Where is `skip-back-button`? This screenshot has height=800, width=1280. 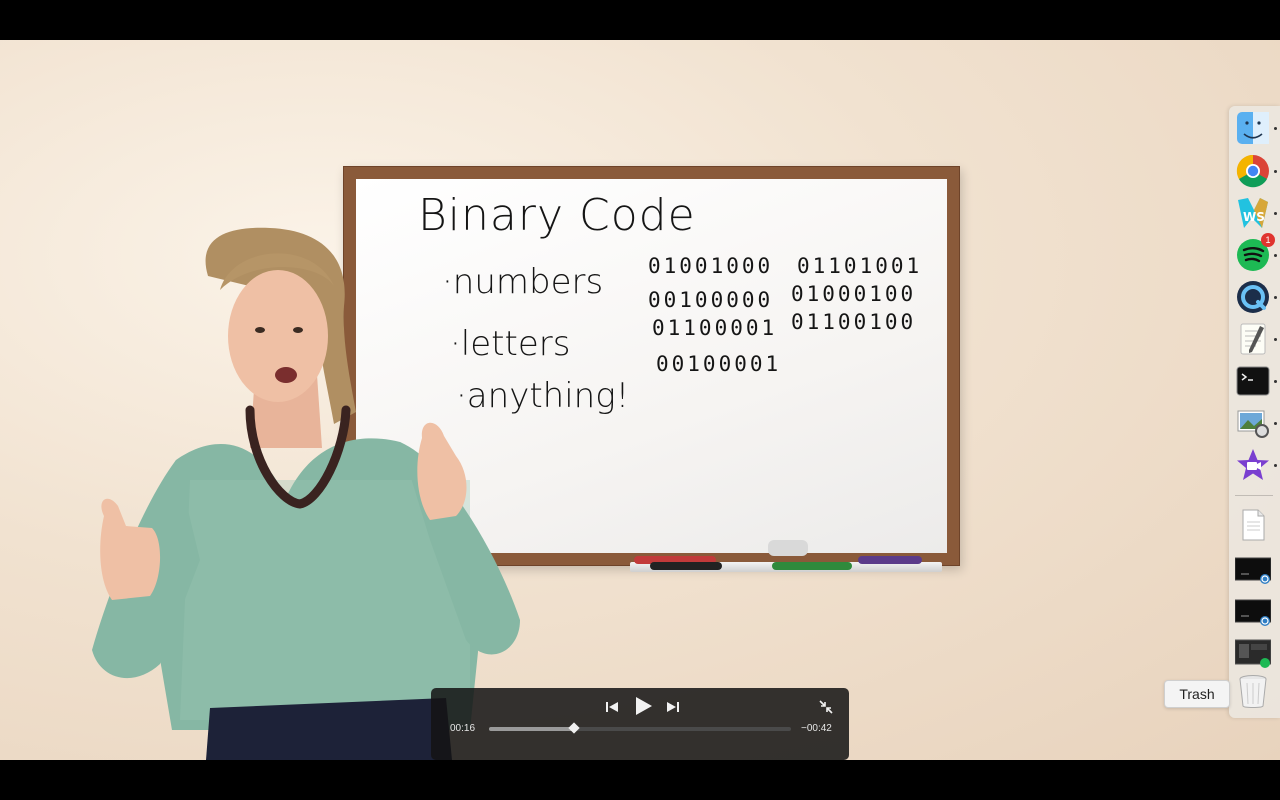 skip-back-button is located at coordinates (612, 707).